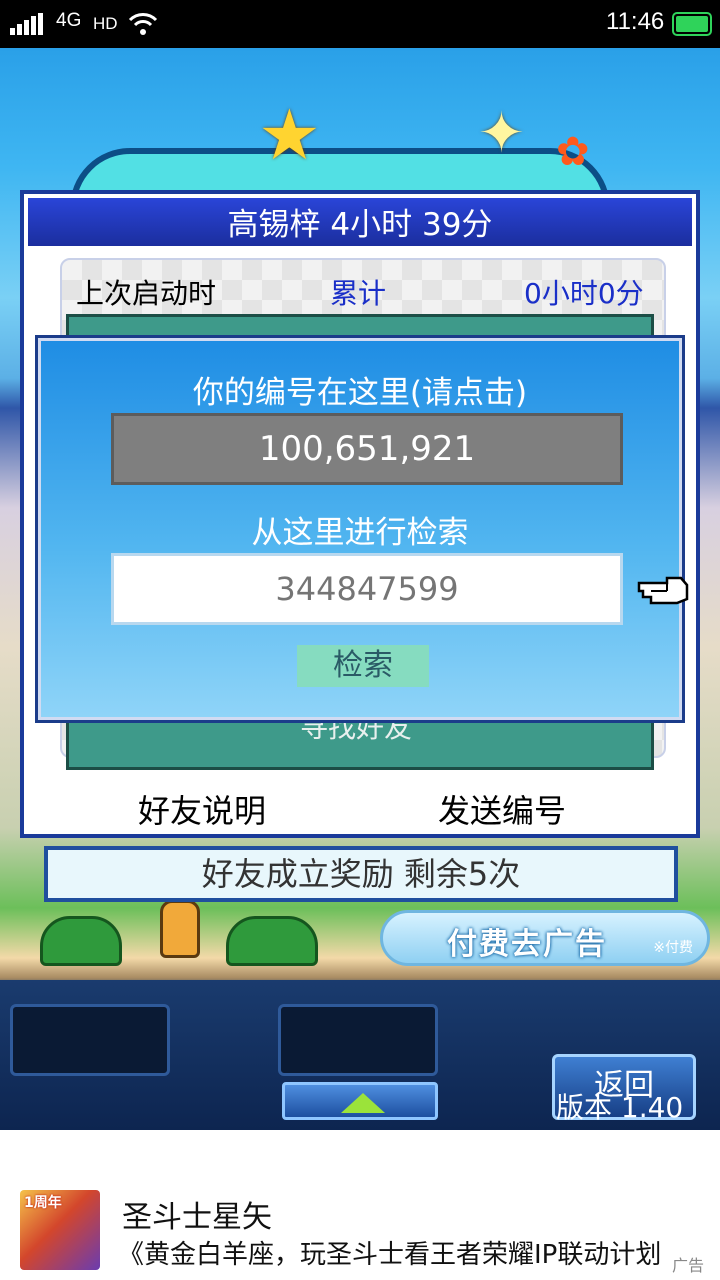 The height and width of the screenshot is (1280, 720). Describe the element at coordinates (363, 666) in the screenshot. I see `search-button: 检索` at that location.